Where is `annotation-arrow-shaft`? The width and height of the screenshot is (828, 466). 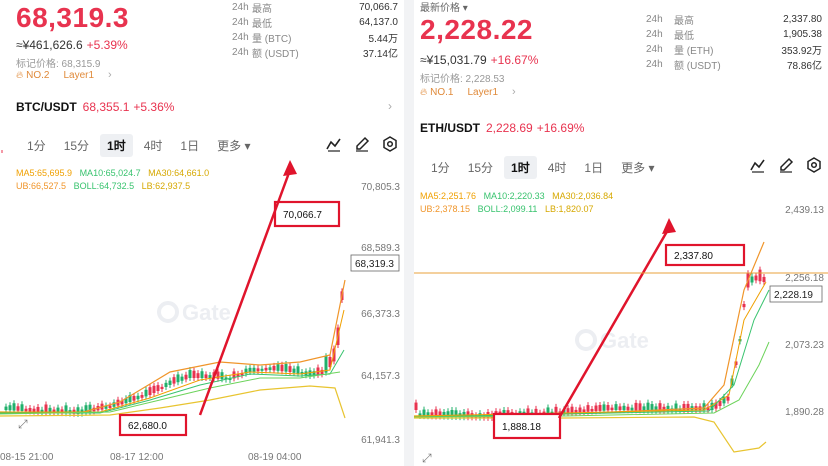 annotation-arrow-shaft is located at coordinates (614, 323).